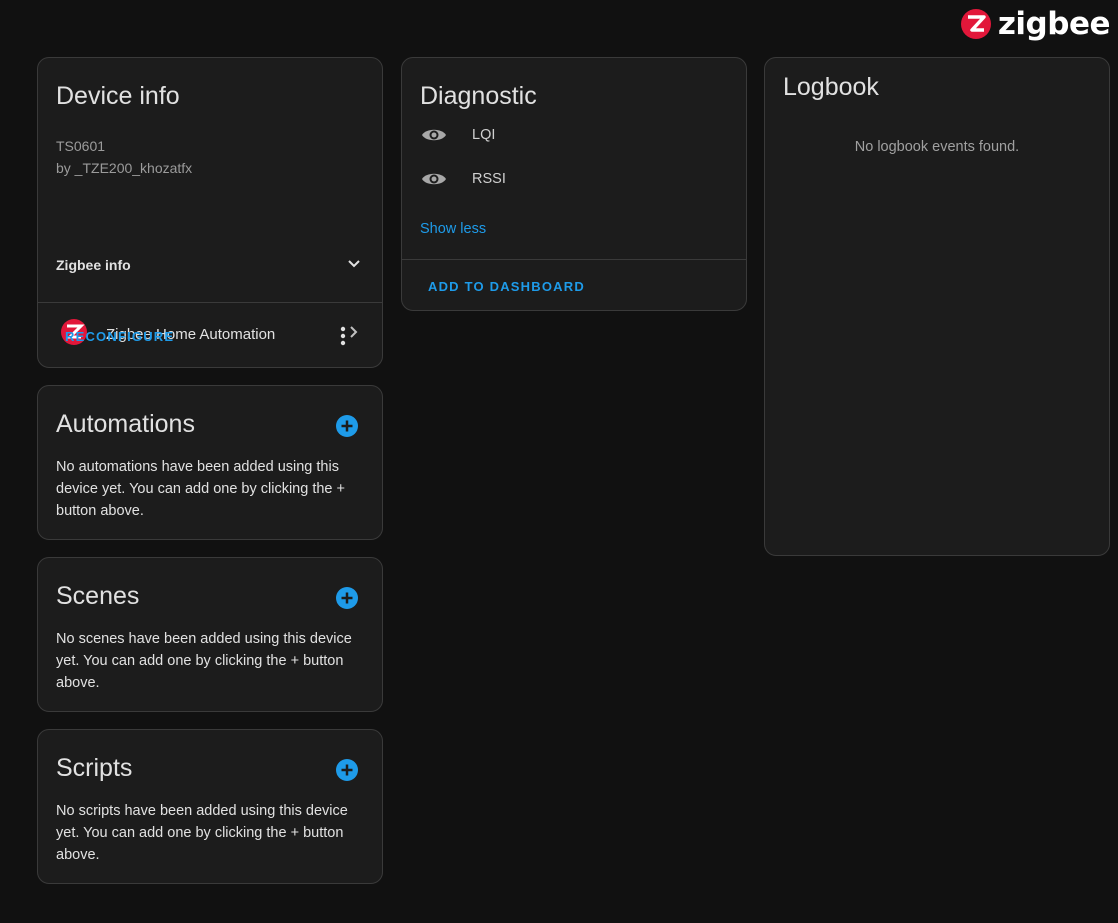  What do you see at coordinates (343, 338) in the screenshot?
I see `more-vertical-icon` at bounding box center [343, 338].